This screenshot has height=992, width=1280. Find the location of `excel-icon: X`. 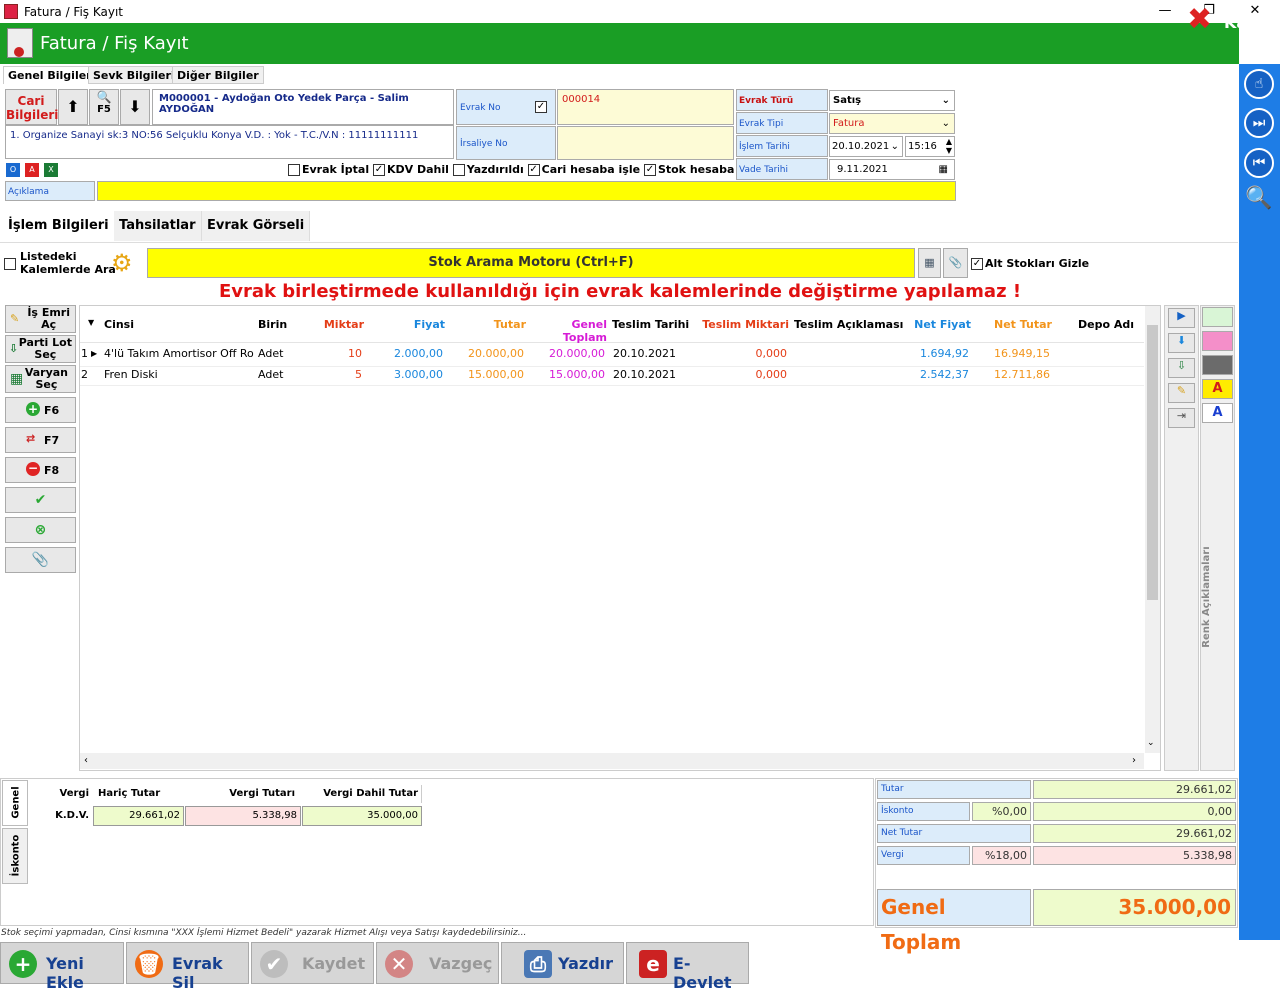

excel-icon: X is located at coordinates (51, 170).